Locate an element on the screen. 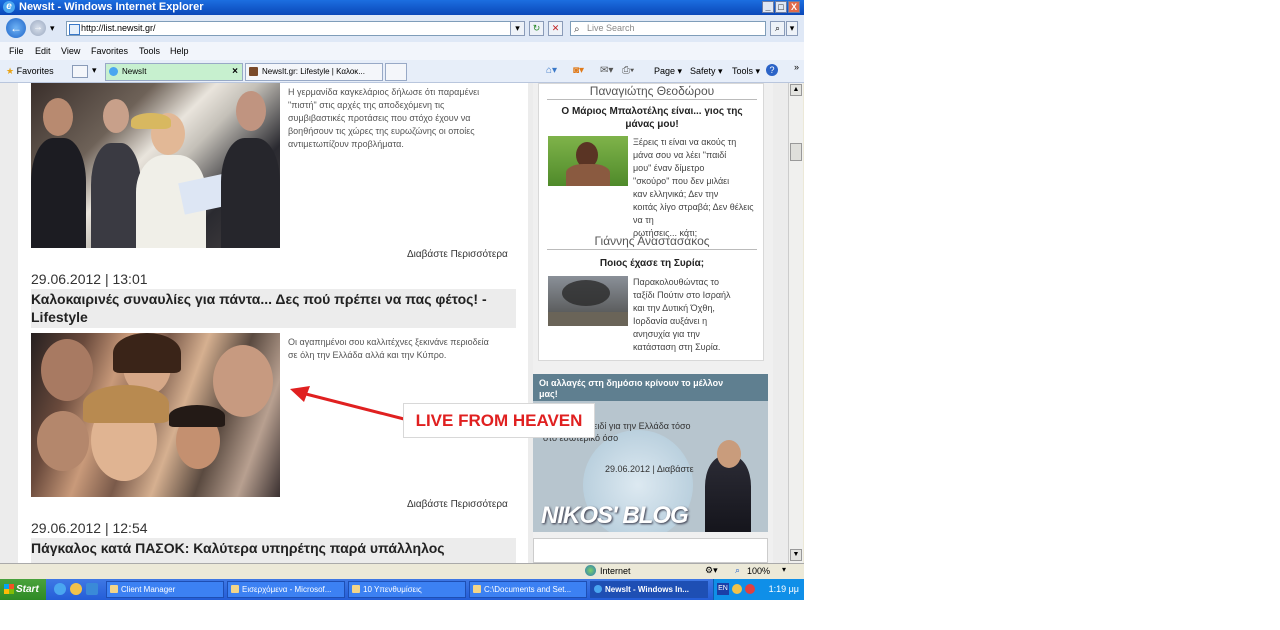  print-icon: ⎙▾ is located at coordinates (628, 70).